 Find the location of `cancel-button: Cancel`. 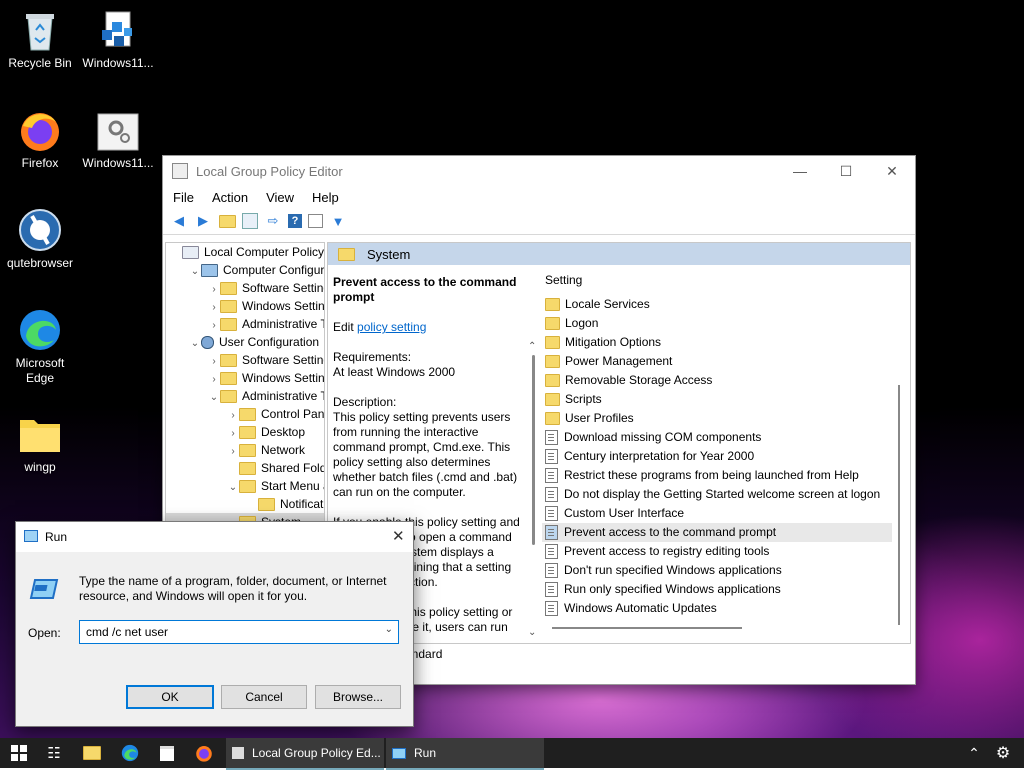

cancel-button: Cancel is located at coordinates (264, 697).